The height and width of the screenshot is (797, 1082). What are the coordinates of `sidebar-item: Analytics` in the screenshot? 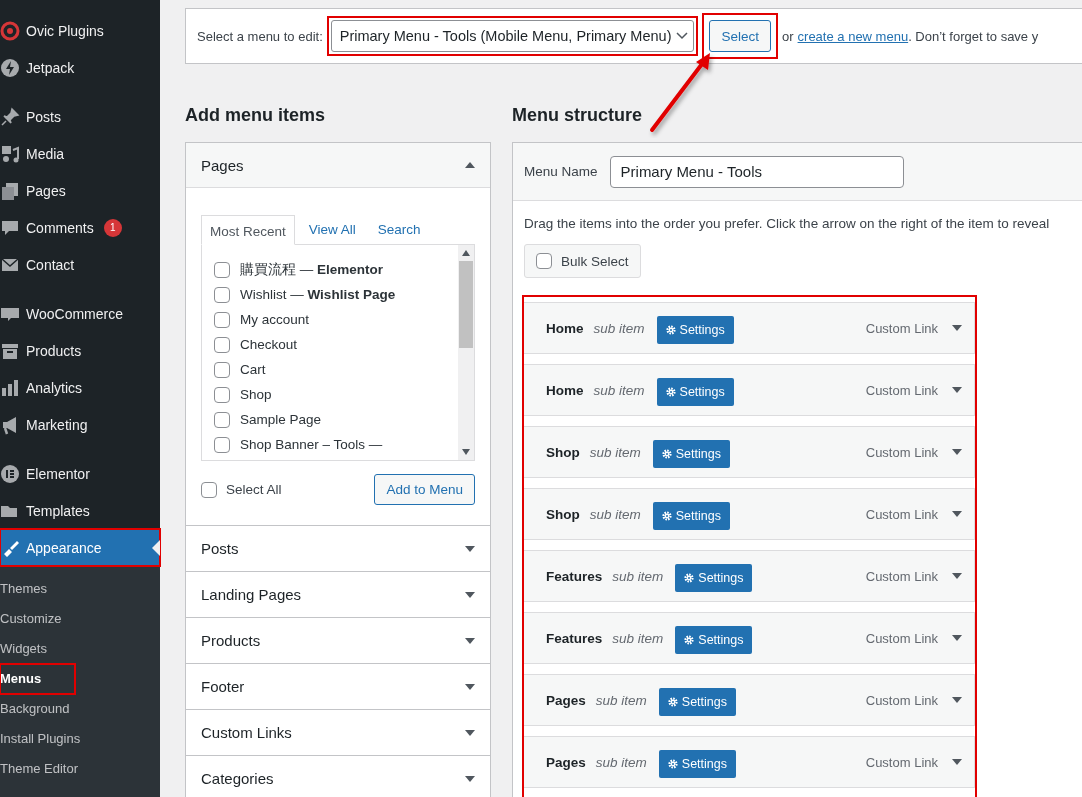 It's located at (80, 387).